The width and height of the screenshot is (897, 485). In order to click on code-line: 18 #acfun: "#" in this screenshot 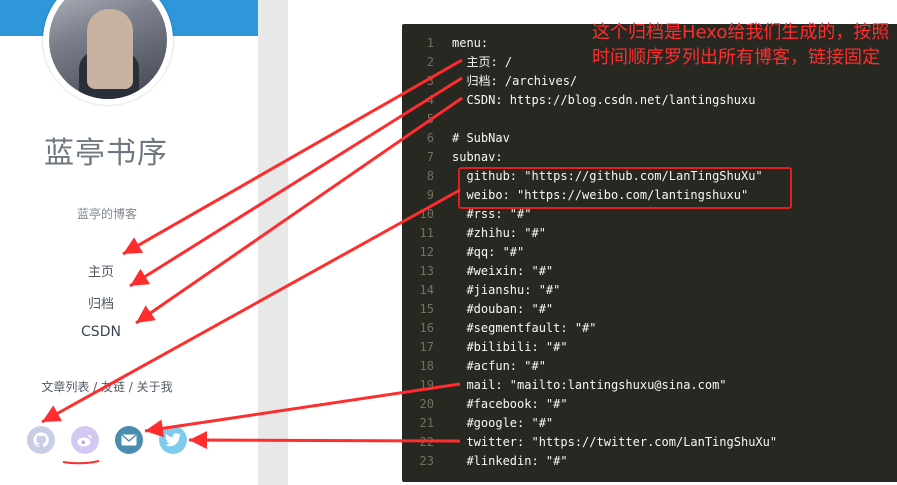, I will do `click(651, 366)`.